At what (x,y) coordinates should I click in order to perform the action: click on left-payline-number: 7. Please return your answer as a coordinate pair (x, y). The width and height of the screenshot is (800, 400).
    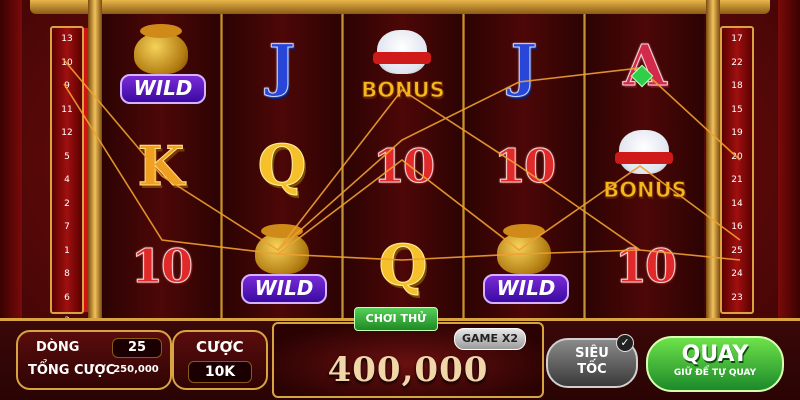
    Looking at the image, I should click on (67, 227).